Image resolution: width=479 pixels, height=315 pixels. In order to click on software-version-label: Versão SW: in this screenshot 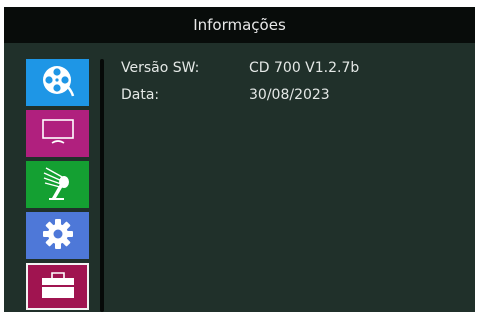, I will do `click(160, 67)`.